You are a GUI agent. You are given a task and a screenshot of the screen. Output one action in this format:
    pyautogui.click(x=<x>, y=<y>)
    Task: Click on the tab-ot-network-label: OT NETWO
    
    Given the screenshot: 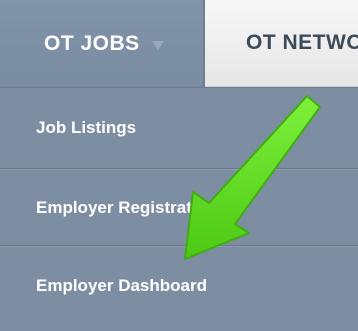 What is the action you would take?
    pyautogui.click(x=302, y=42)
    